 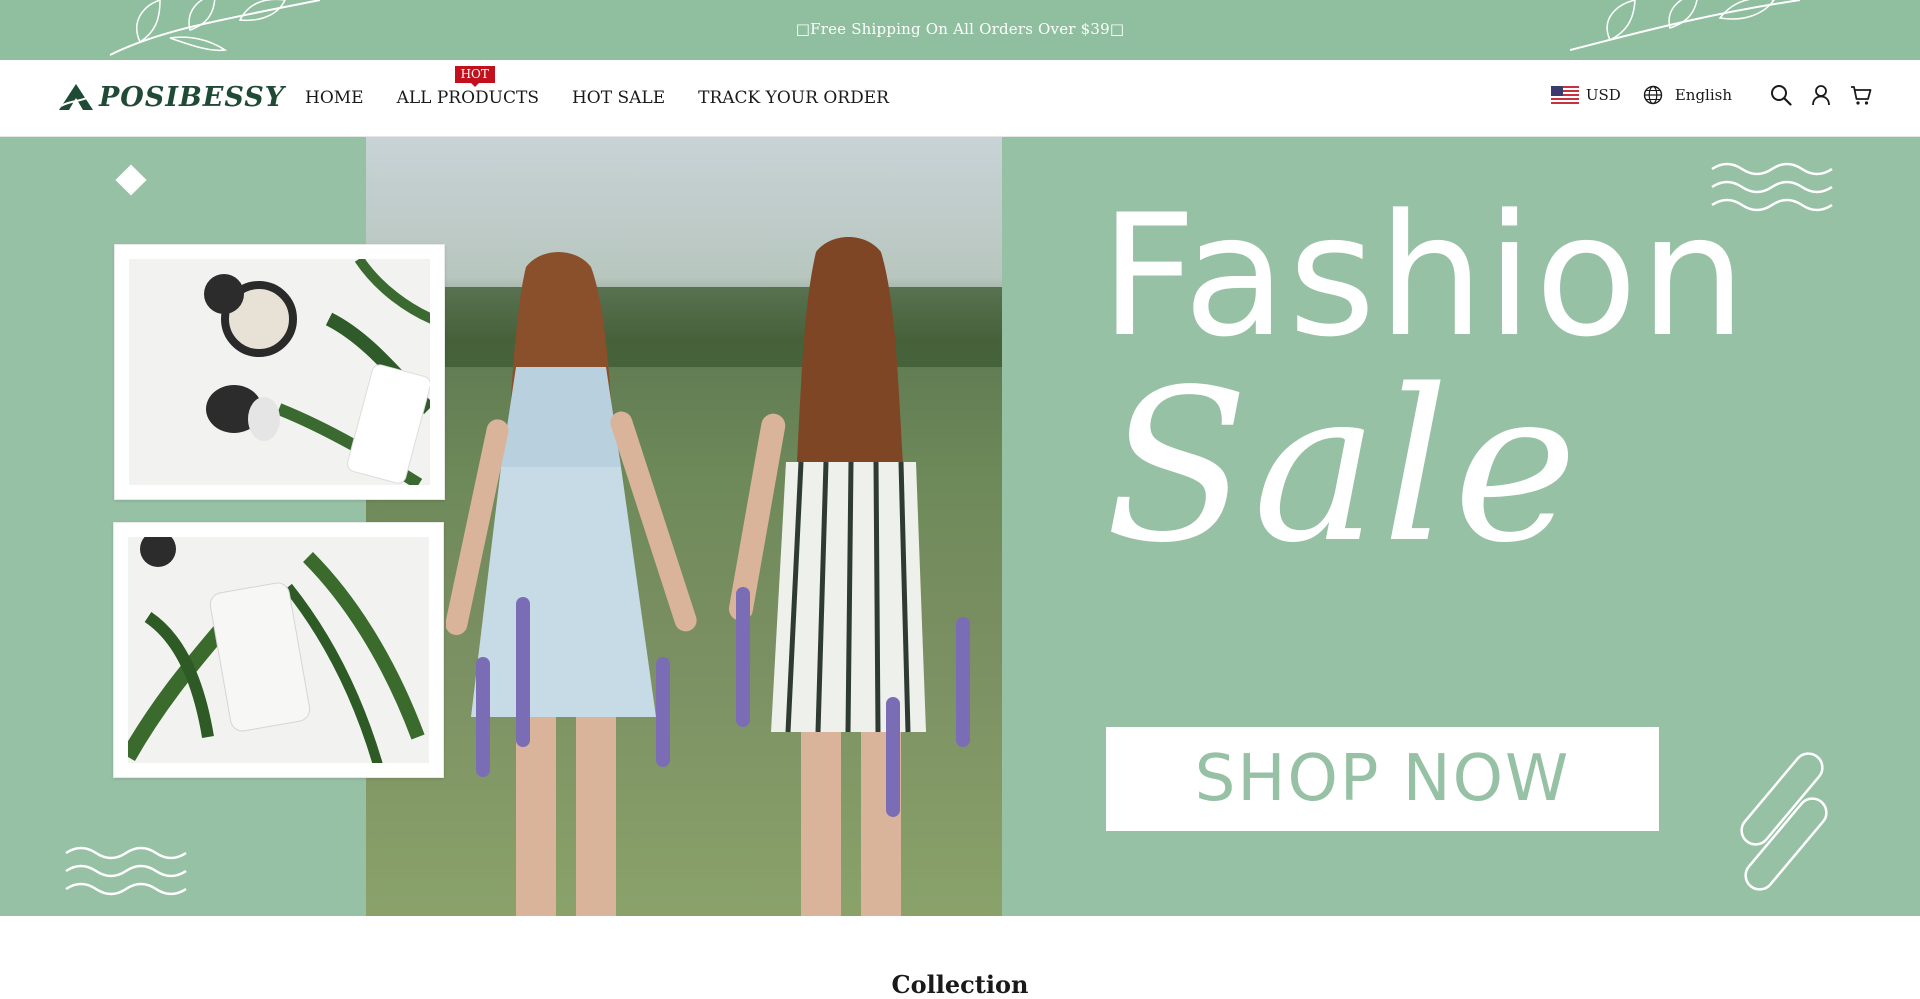 What do you see at coordinates (960, 984) in the screenshot?
I see `section-title: Collection` at bounding box center [960, 984].